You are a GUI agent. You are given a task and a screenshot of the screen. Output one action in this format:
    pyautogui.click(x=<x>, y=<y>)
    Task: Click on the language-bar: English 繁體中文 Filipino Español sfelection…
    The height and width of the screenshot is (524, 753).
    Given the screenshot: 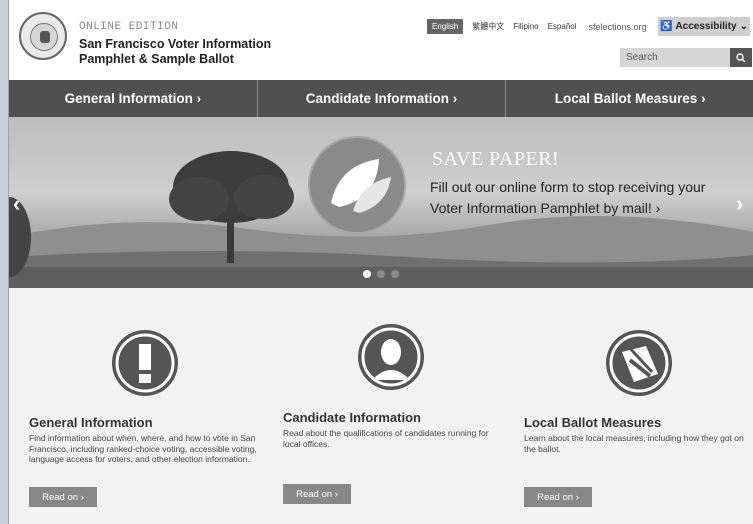 What is the action you would take?
    pyautogui.click(x=537, y=26)
    